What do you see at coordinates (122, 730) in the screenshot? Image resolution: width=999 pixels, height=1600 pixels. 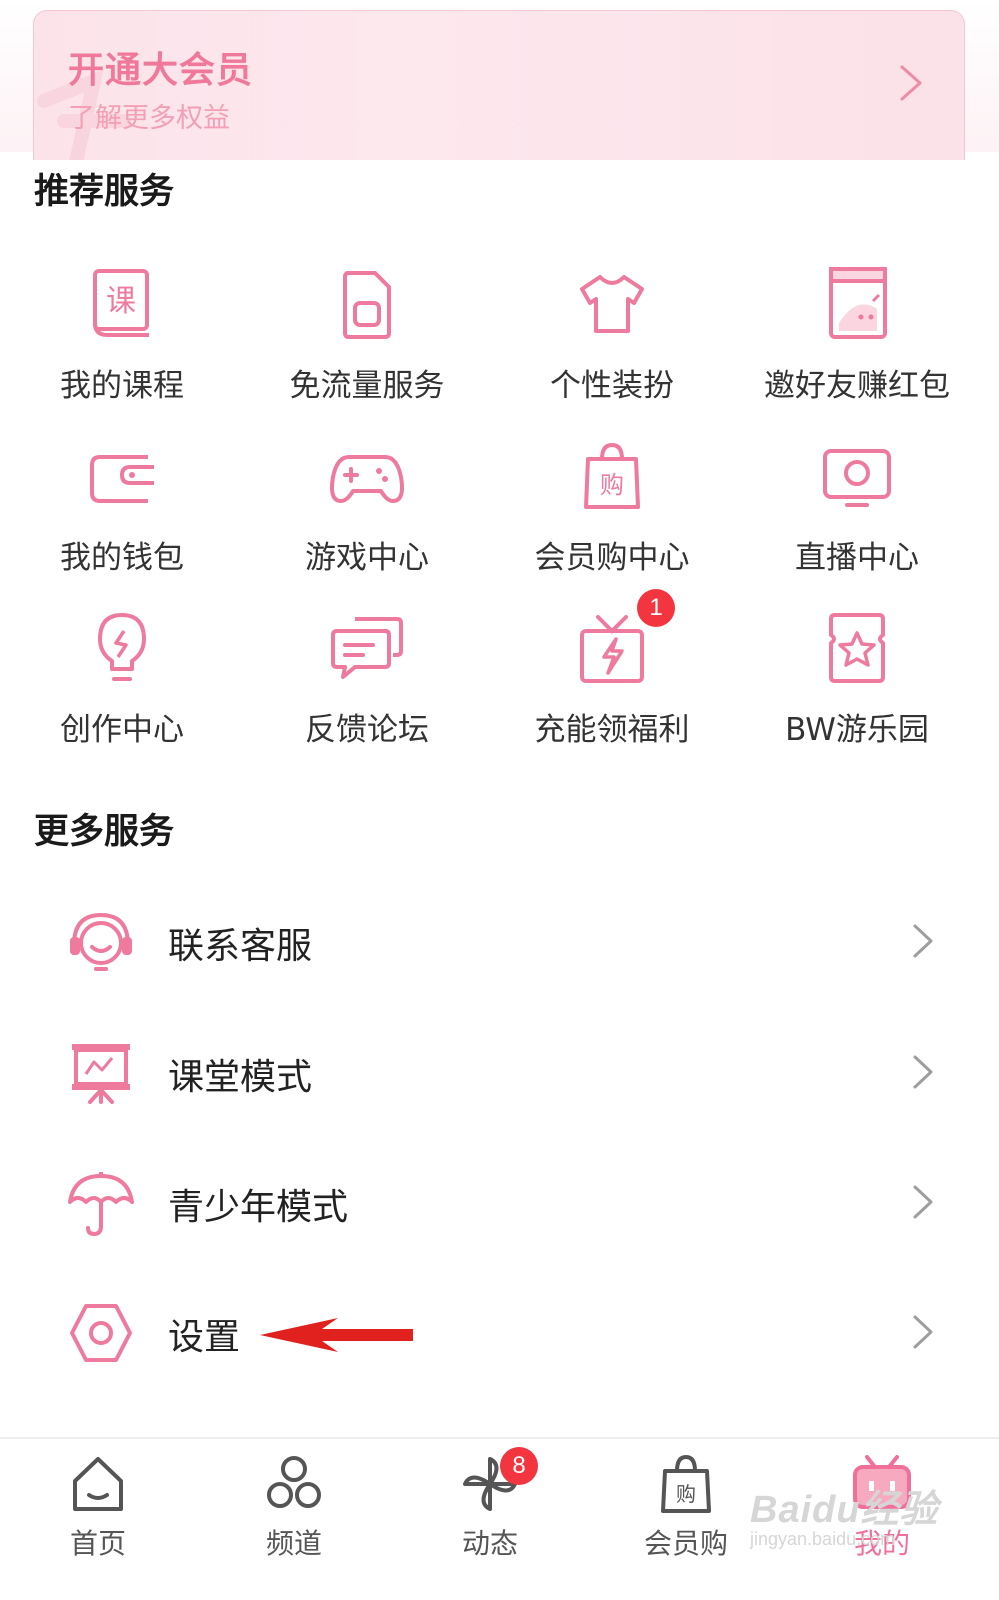 I see `grid-label: 创作中心` at bounding box center [122, 730].